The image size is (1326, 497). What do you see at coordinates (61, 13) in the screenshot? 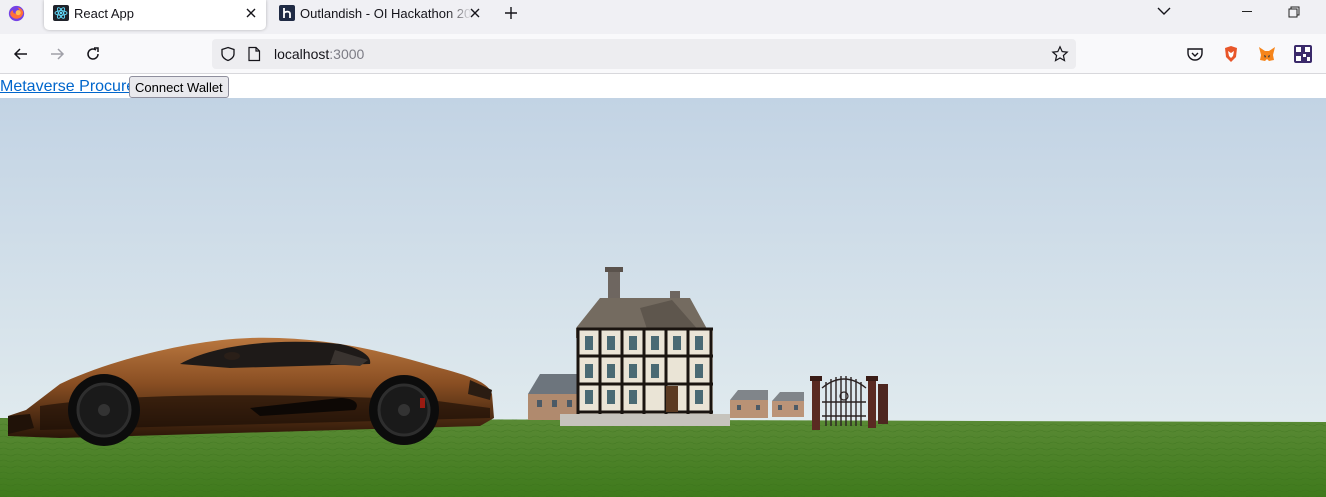
I see `react-icon` at bounding box center [61, 13].